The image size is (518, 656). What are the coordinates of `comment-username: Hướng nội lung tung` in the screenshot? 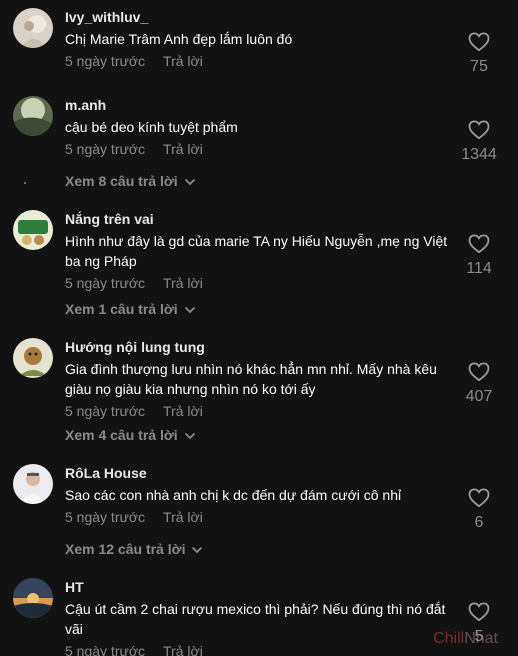 It's located at (260, 347).